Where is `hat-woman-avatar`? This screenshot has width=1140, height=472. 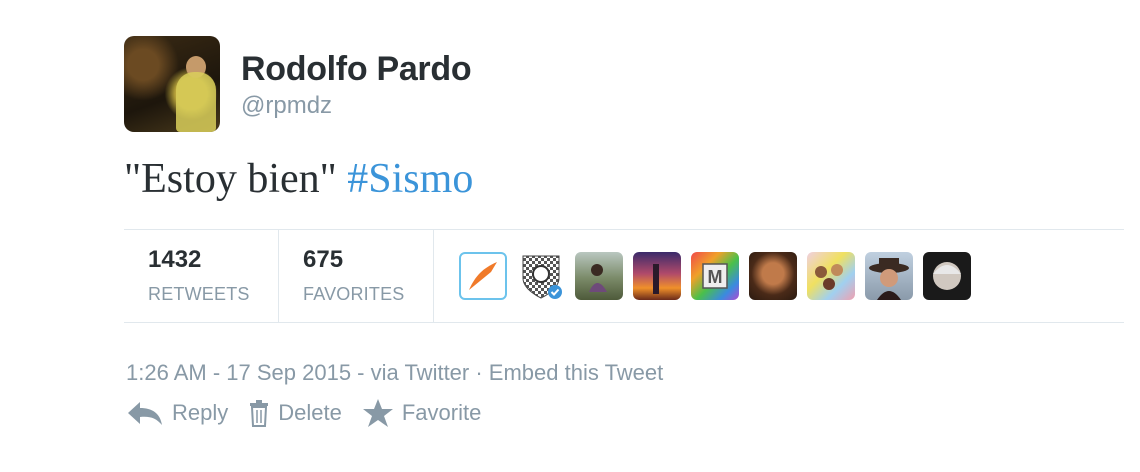 hat-woman-avatar is located at coordinates (889, 276).